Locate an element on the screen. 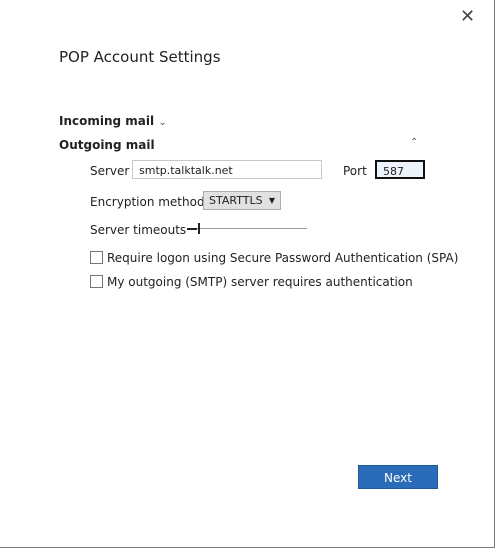 The width and height of the screenshot is (501, 559). server-input: smtp.talktalk.net is located at coordinates (227, 169).